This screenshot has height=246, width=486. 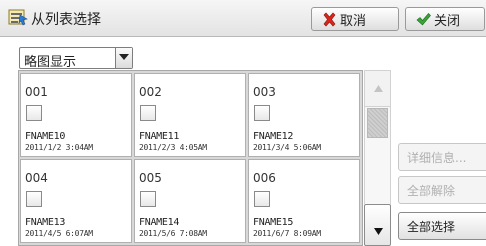 What do you see at coordinates (447, 21) in the screenshot?
I see `close-button-label: 关闭` at bounding box center [447, 21].